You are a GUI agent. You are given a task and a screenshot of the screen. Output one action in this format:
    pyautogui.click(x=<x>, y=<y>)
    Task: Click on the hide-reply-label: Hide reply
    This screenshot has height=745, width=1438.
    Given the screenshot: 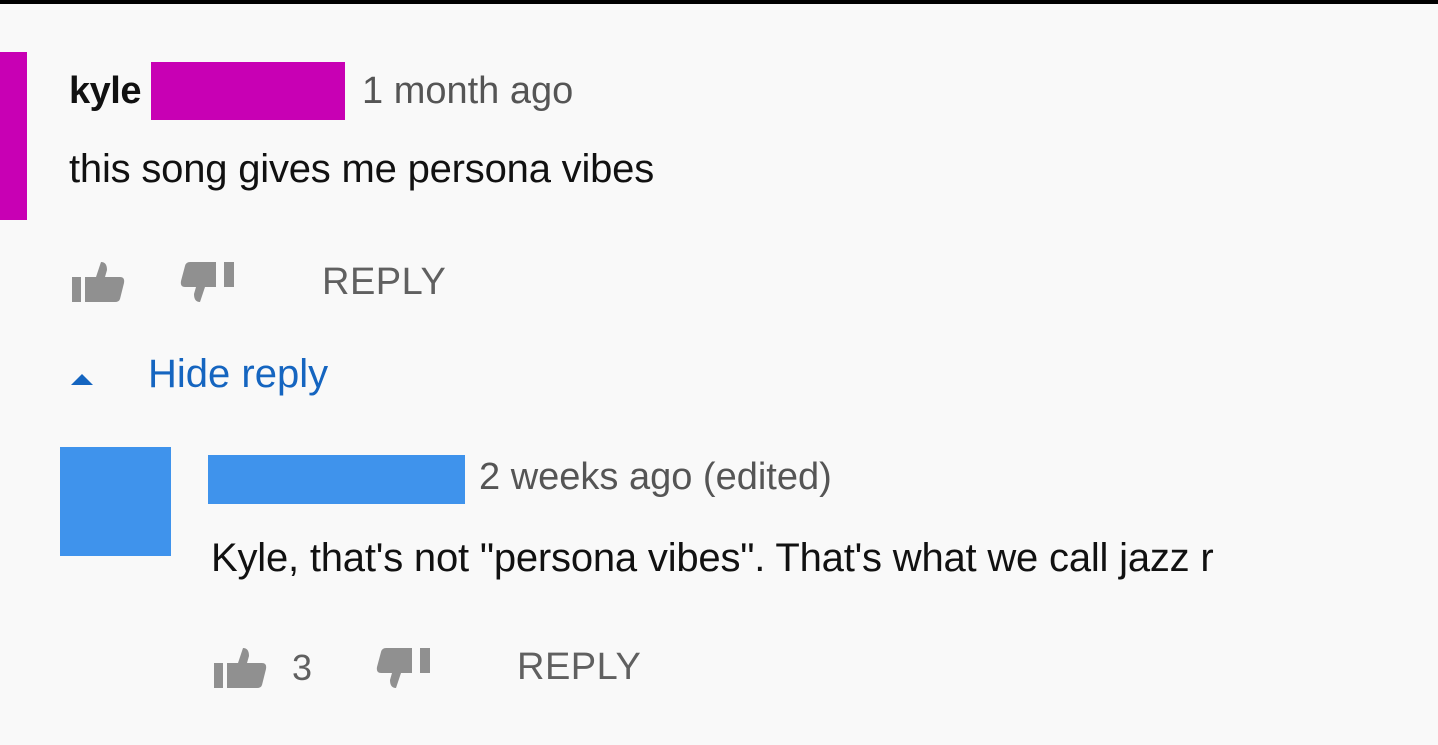 What is the action you would take?
    pyautogui.click(x=238, y=374)
    